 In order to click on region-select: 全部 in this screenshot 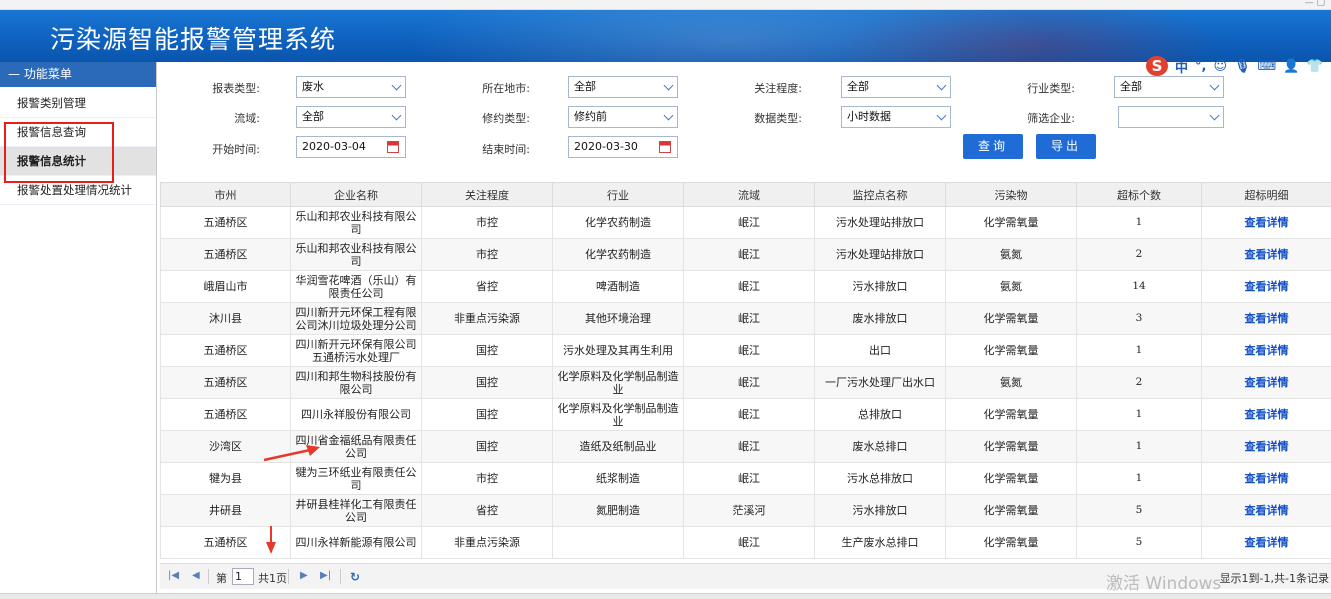, I will do `click(623, 87)`.